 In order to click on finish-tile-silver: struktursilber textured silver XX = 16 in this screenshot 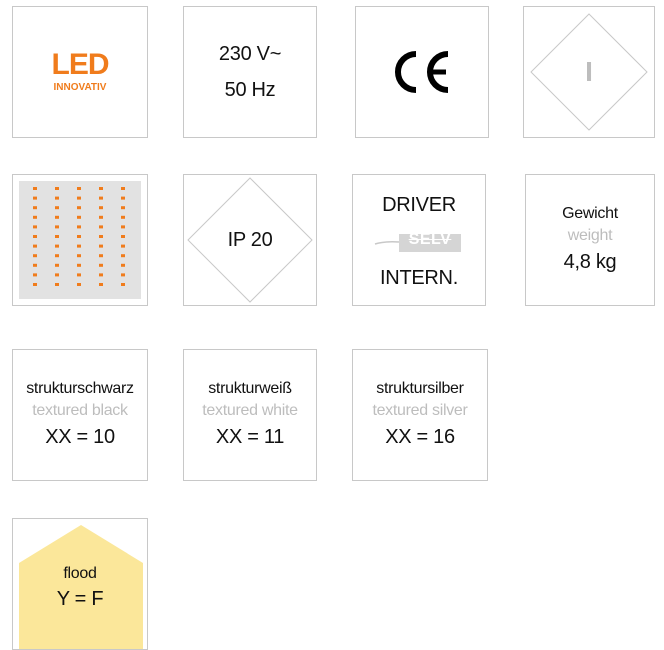, I will do `click(420, 415)`.